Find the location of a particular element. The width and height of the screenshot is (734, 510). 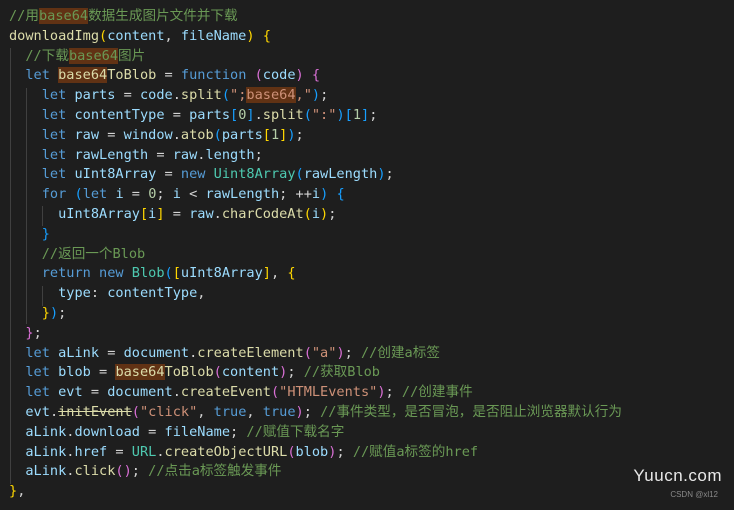

code-token: document is located at coordinates (156, 352).